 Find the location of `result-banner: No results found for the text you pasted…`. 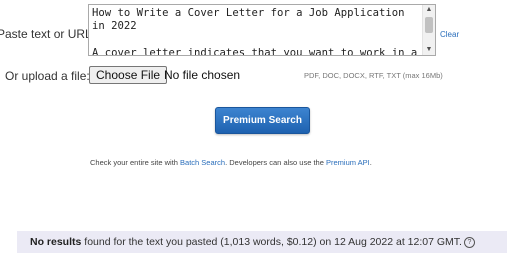

result-banner: No results found for the text you pasted… is located at coordinates (262, 242).